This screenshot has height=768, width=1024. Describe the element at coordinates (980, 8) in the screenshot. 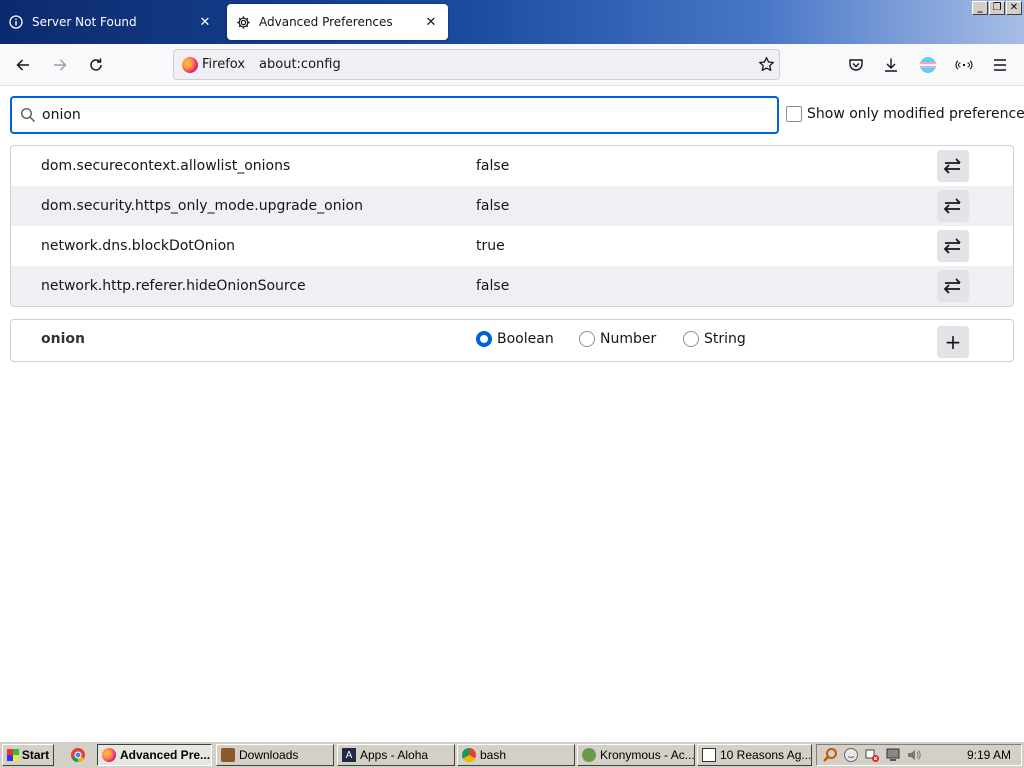

I see `minimize-button: _` at that location.